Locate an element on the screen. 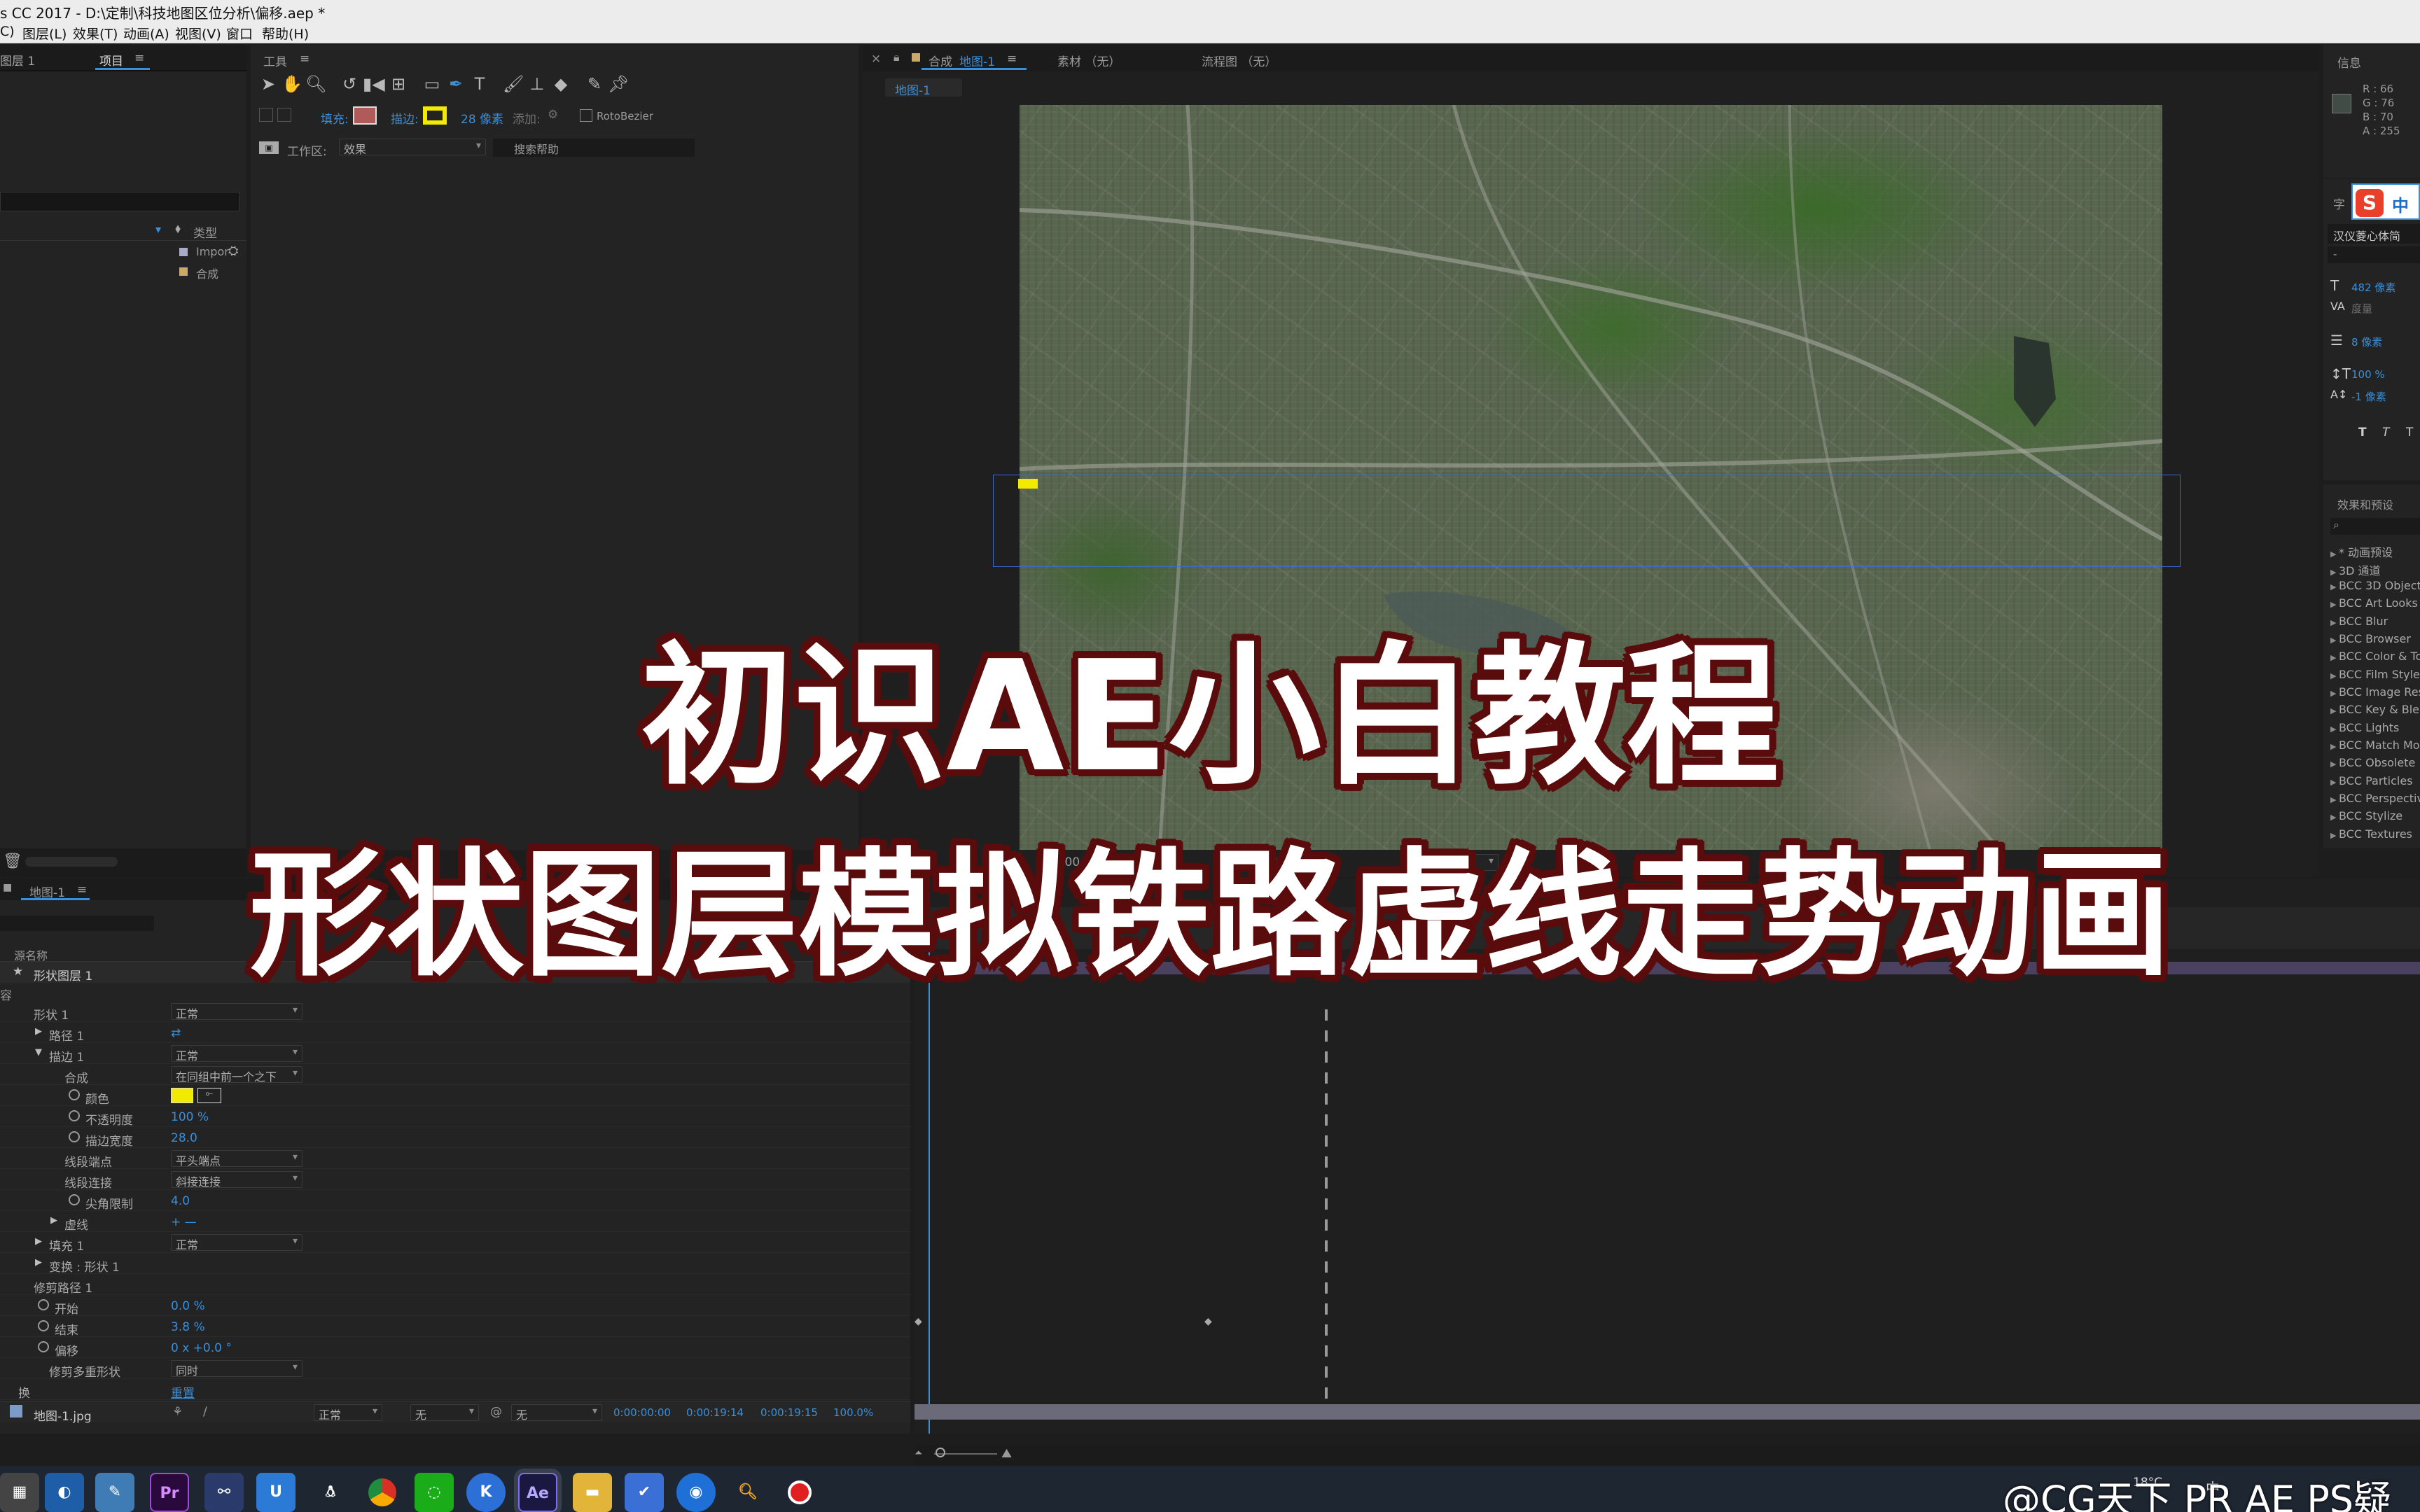  puppet-pin-tool-icon: 📌︎ is located at coordinates (618, 84).